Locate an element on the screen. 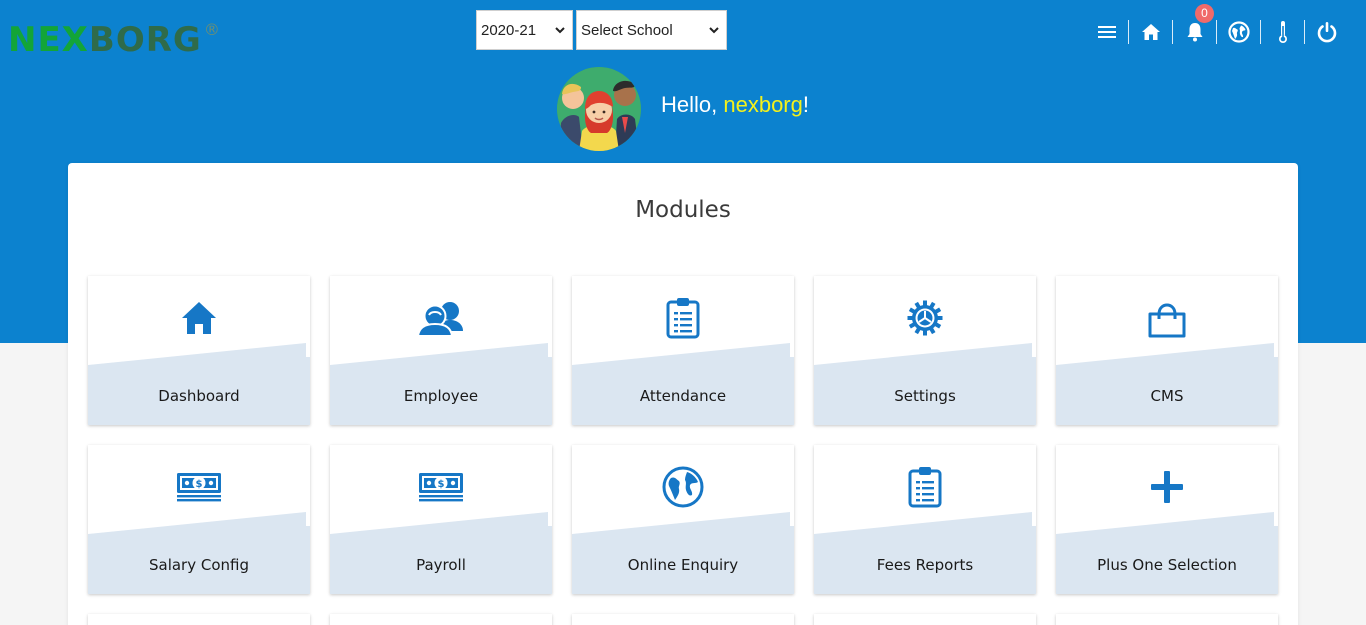  module-label: Fees Reports is located at coordinates (925, 565).